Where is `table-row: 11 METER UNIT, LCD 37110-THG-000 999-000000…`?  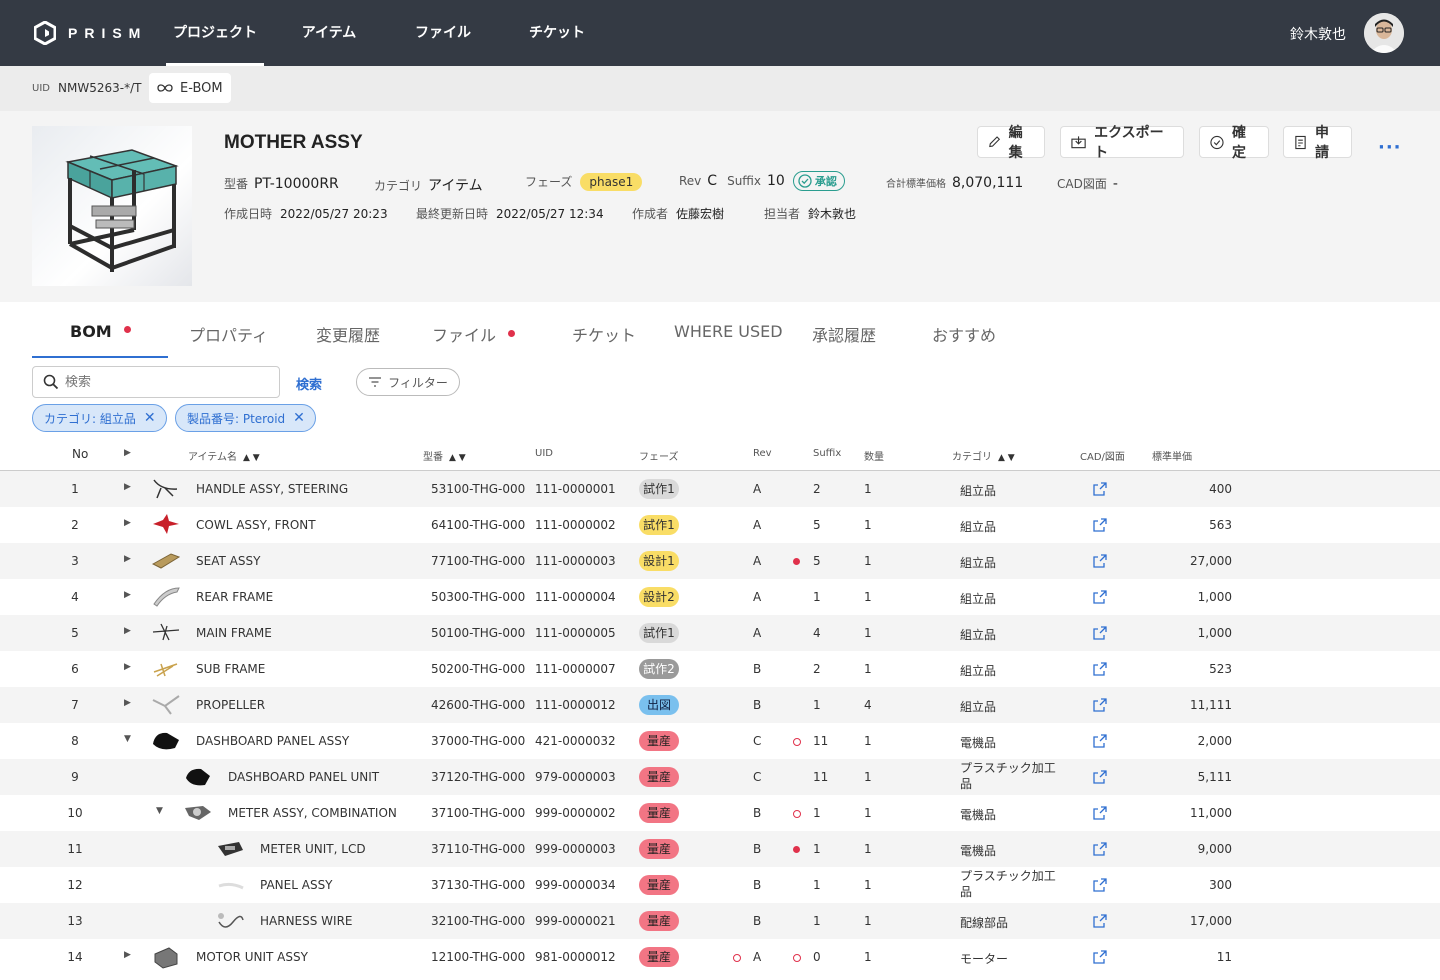
table-row: 11 METER UNIT, LCD 37110-THG-000 999-000000… is located at coordinates (720, 849).